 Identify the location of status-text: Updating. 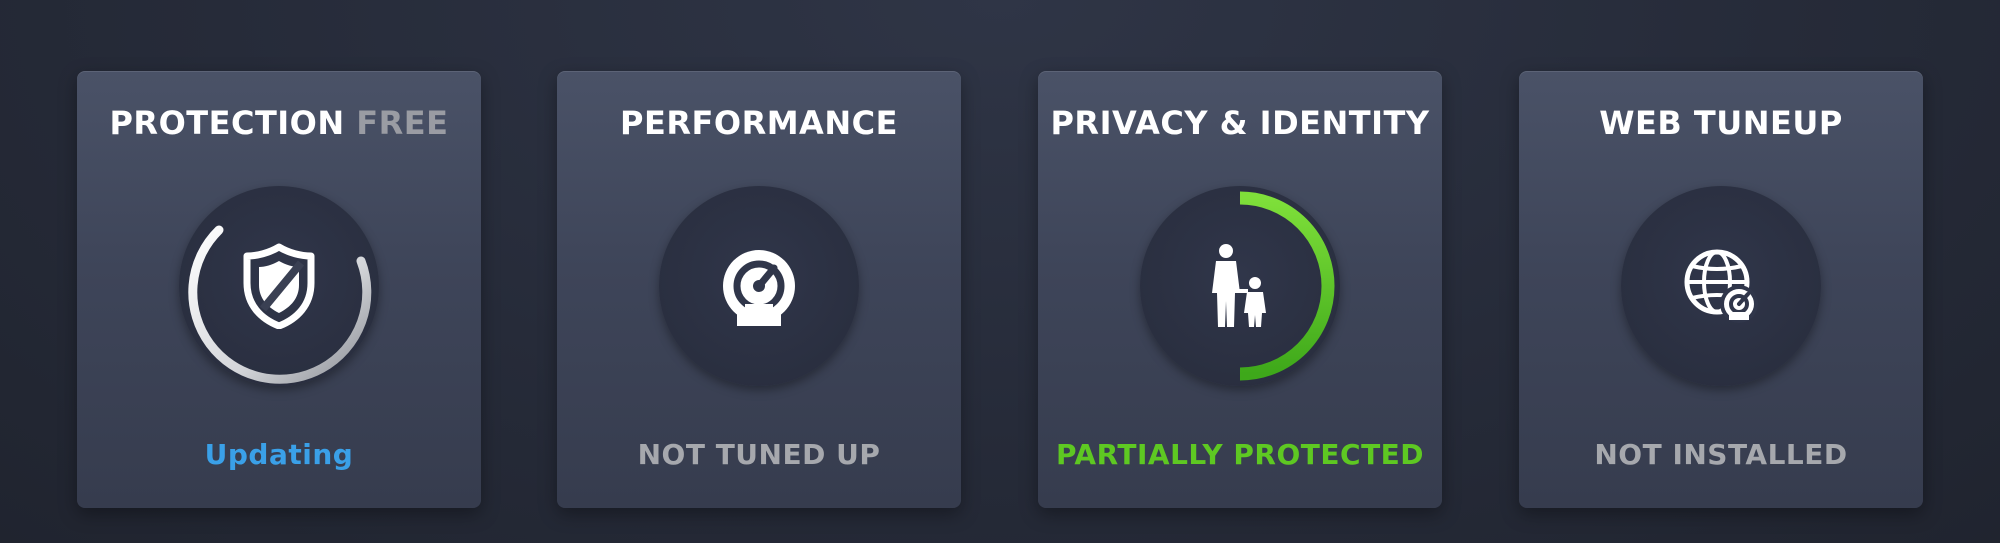
(279, 454).